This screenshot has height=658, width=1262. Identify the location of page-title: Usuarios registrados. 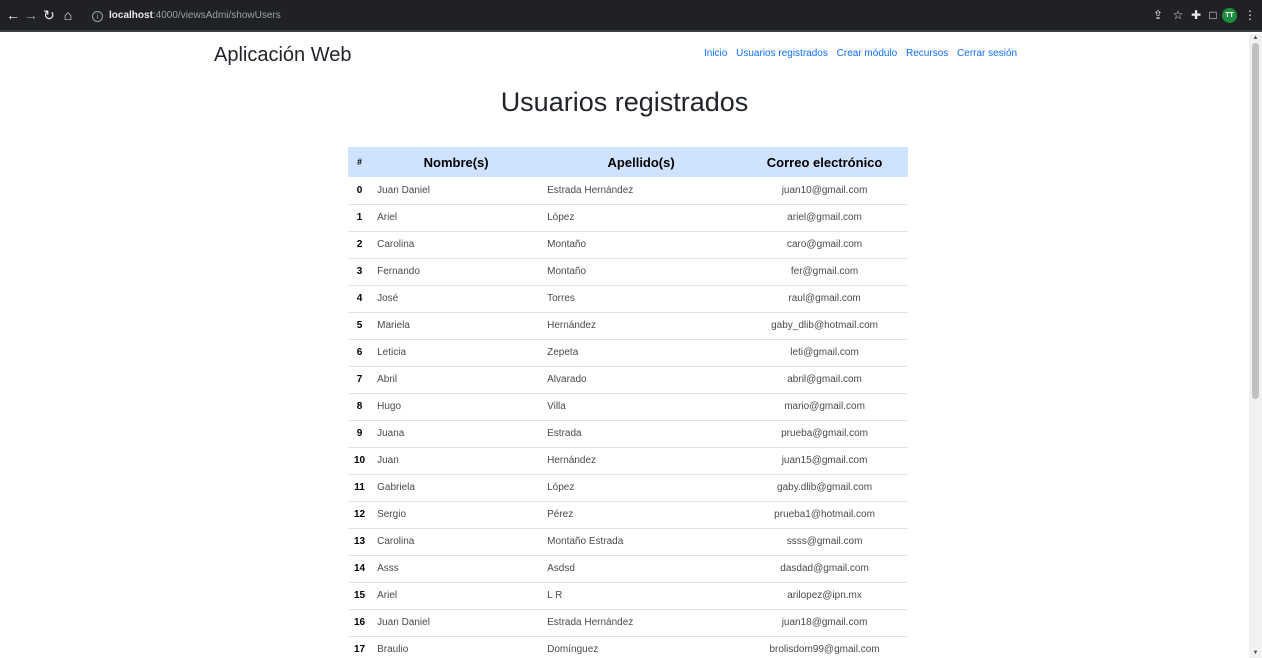
(624, 102).